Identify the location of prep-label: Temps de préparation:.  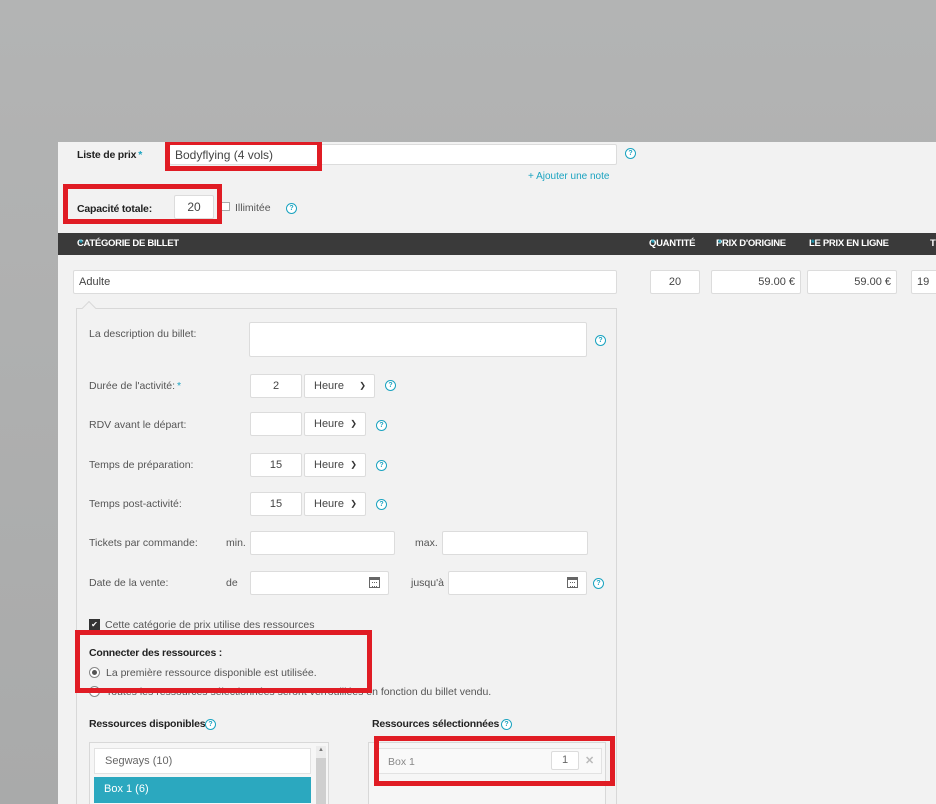
(141, 465).